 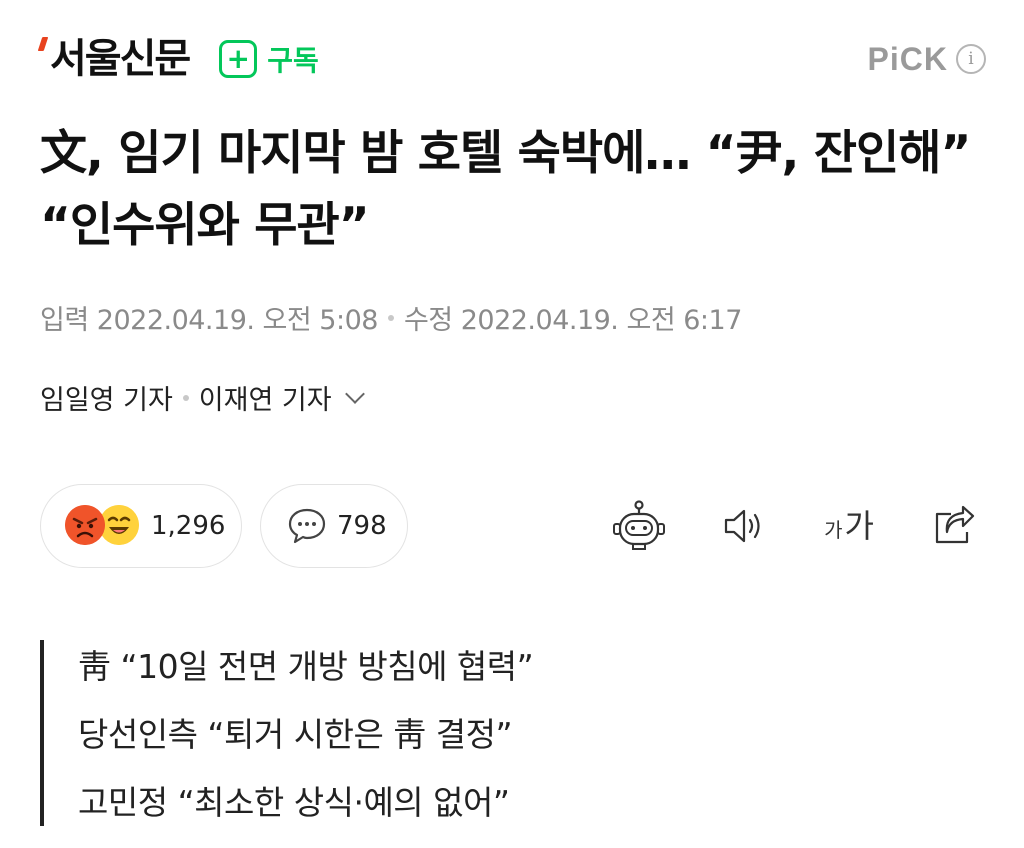 I want to click on modified-label: 수정, so click(x=428, y=320).